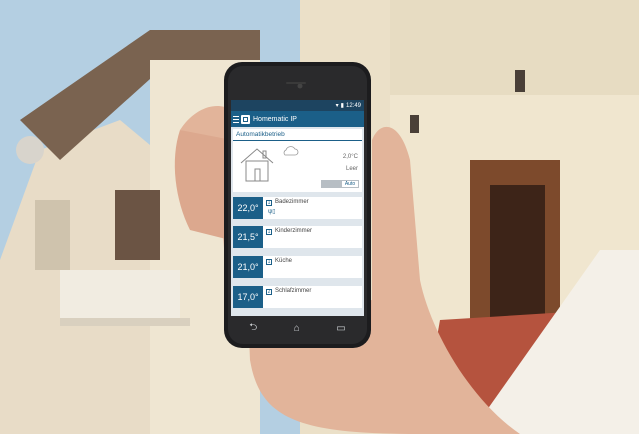  I want to click on auto-mode-button: Auto, so click(350, 184).